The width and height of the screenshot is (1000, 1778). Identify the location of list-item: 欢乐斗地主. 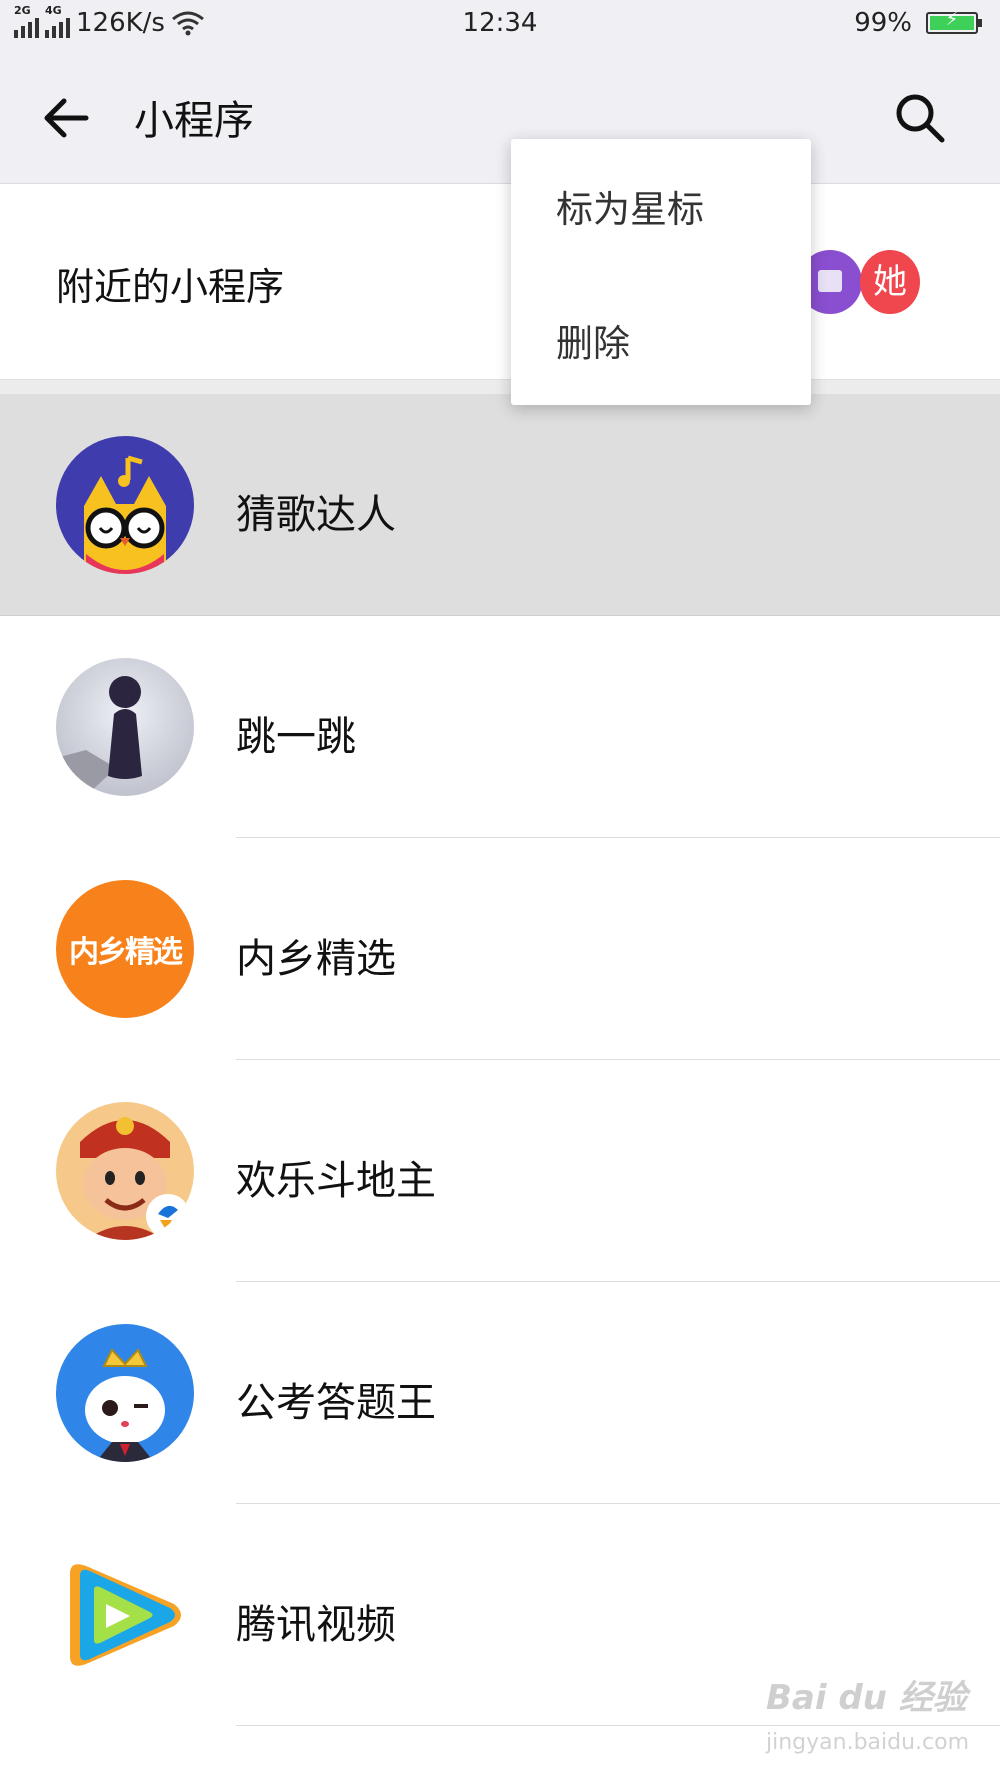
(500, 1171).